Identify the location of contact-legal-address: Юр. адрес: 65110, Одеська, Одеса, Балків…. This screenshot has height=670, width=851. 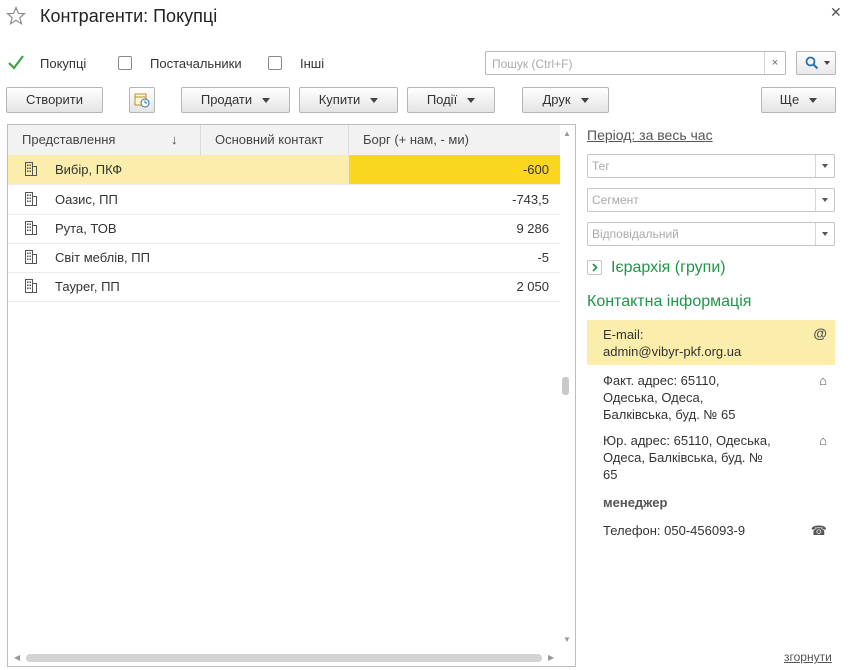
(711, 457).